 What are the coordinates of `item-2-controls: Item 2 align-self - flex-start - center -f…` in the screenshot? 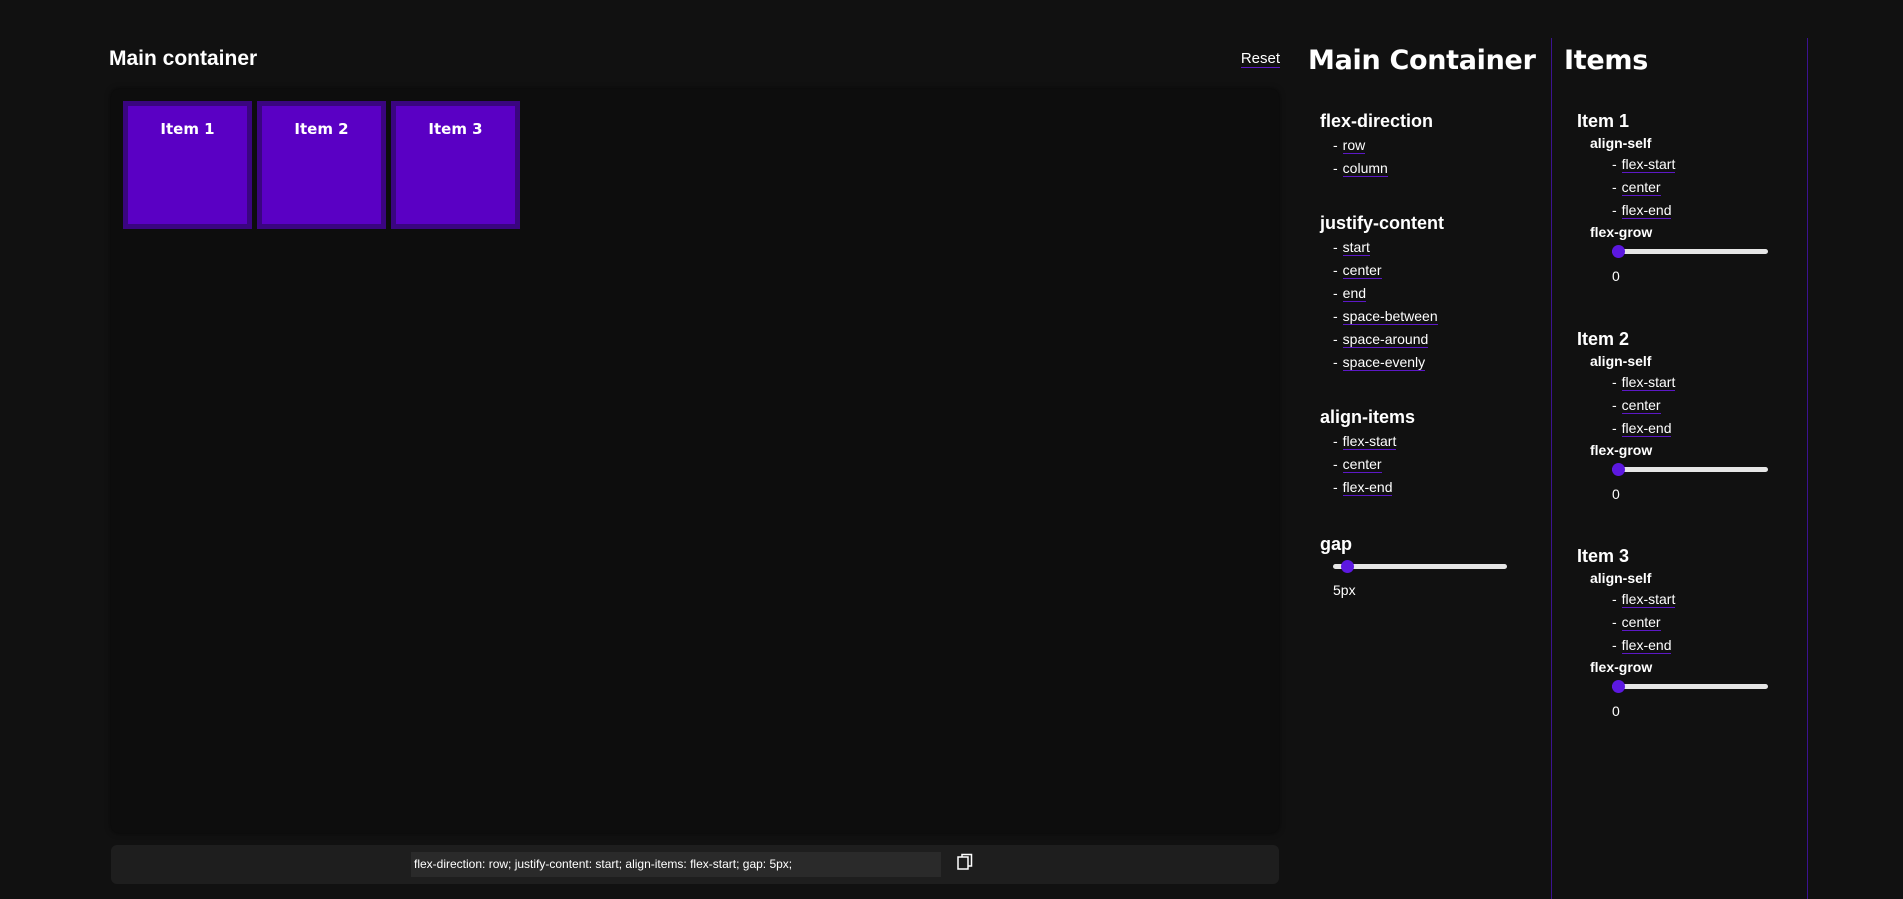 It's located at (1672, 415).